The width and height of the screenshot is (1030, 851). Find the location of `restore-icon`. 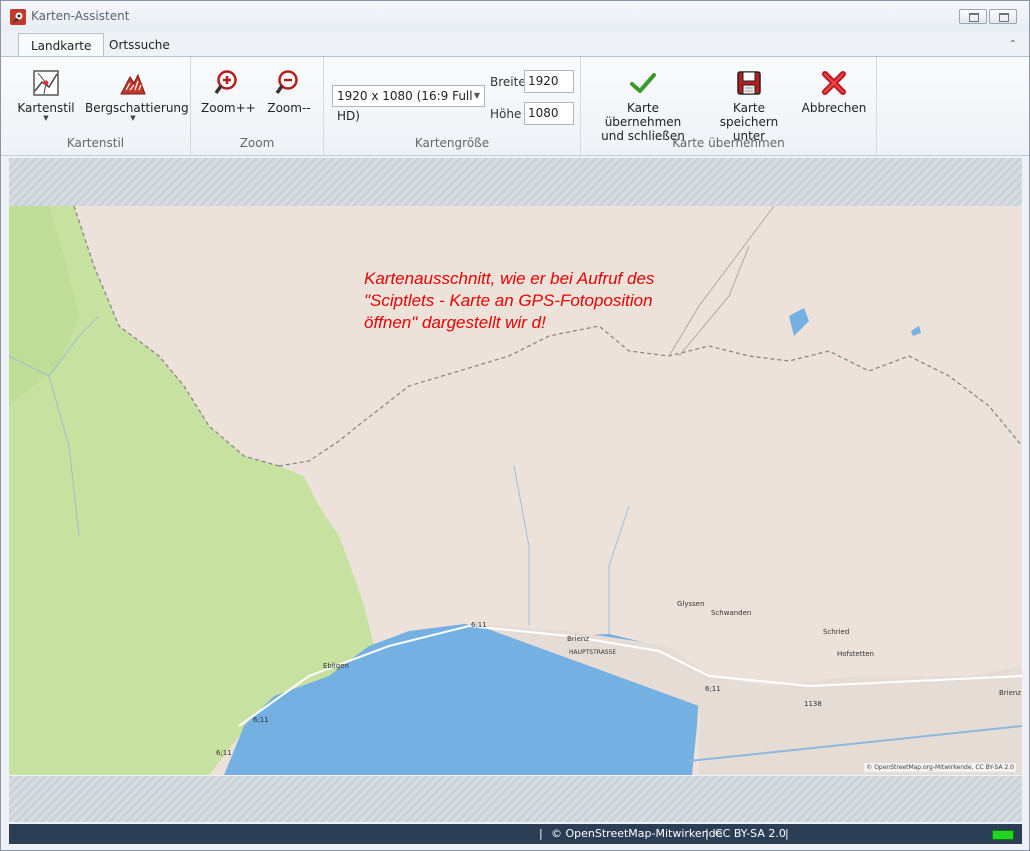

restore-icon is located at coordinates (974, 17).